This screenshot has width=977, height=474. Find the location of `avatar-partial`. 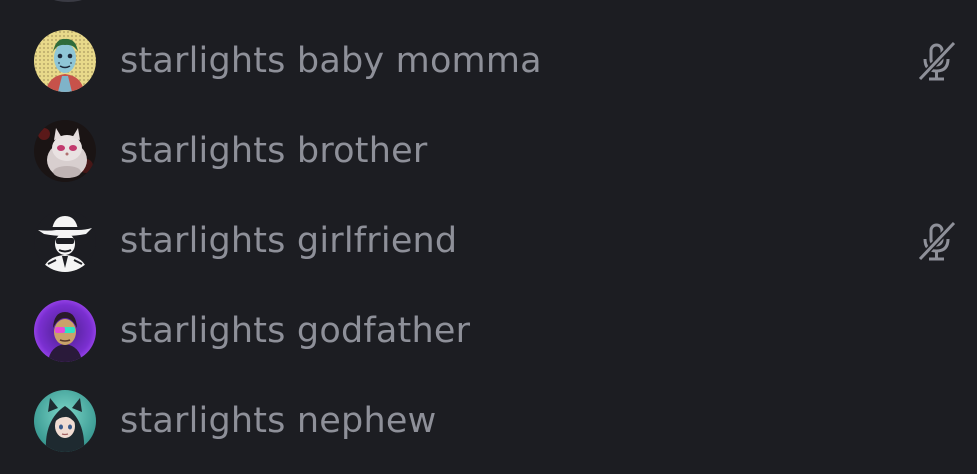

avatar-partial is located at coordinates (68, 1).